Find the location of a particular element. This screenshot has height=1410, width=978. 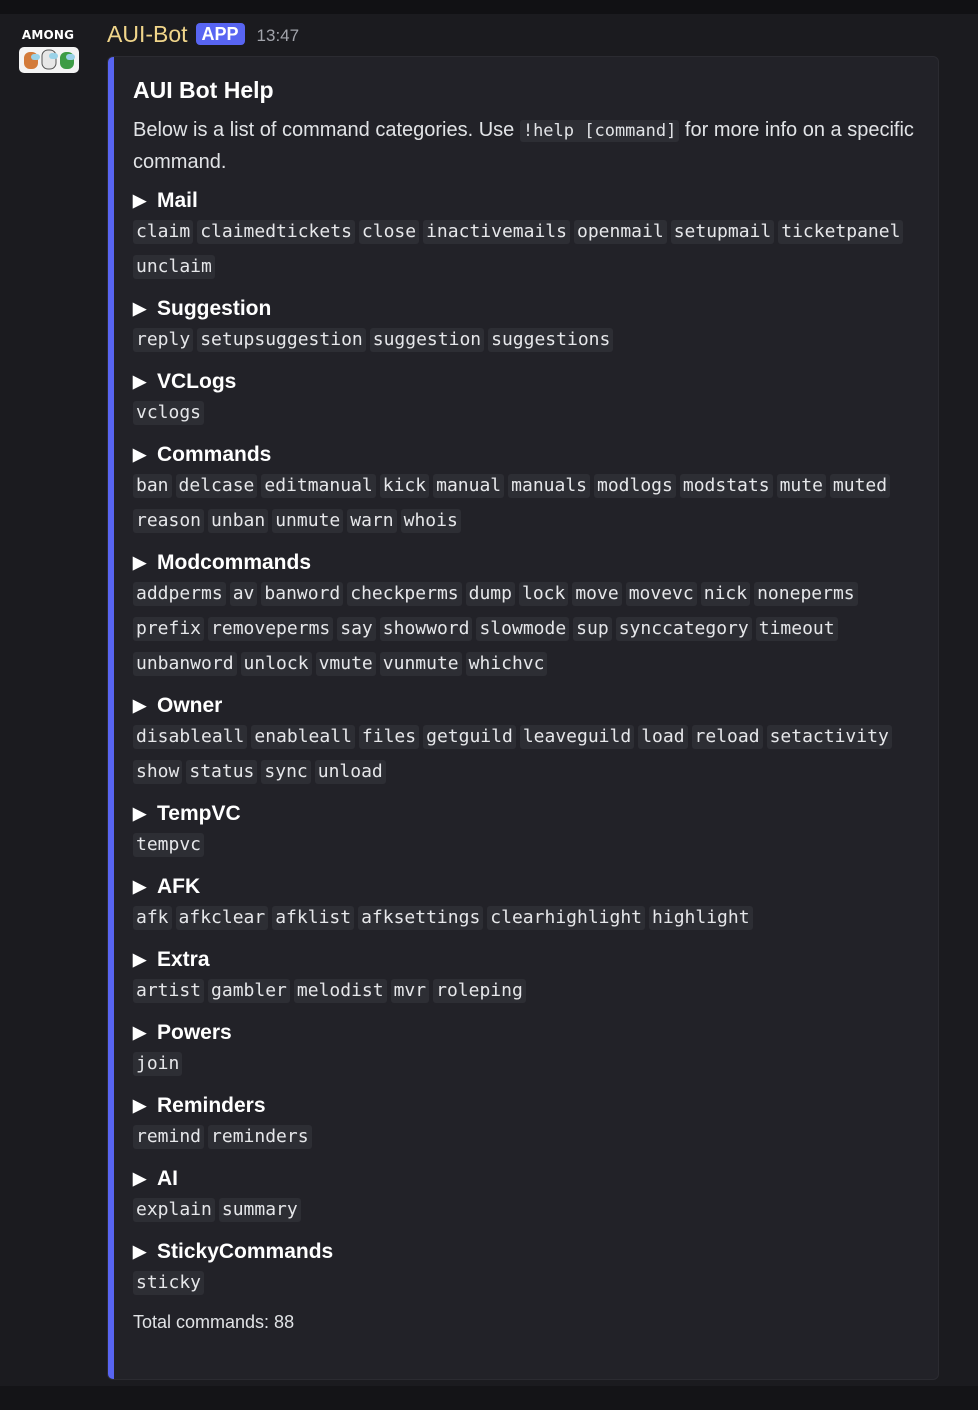

author-name: AUI-Bot is located at coordinates (147, 34).